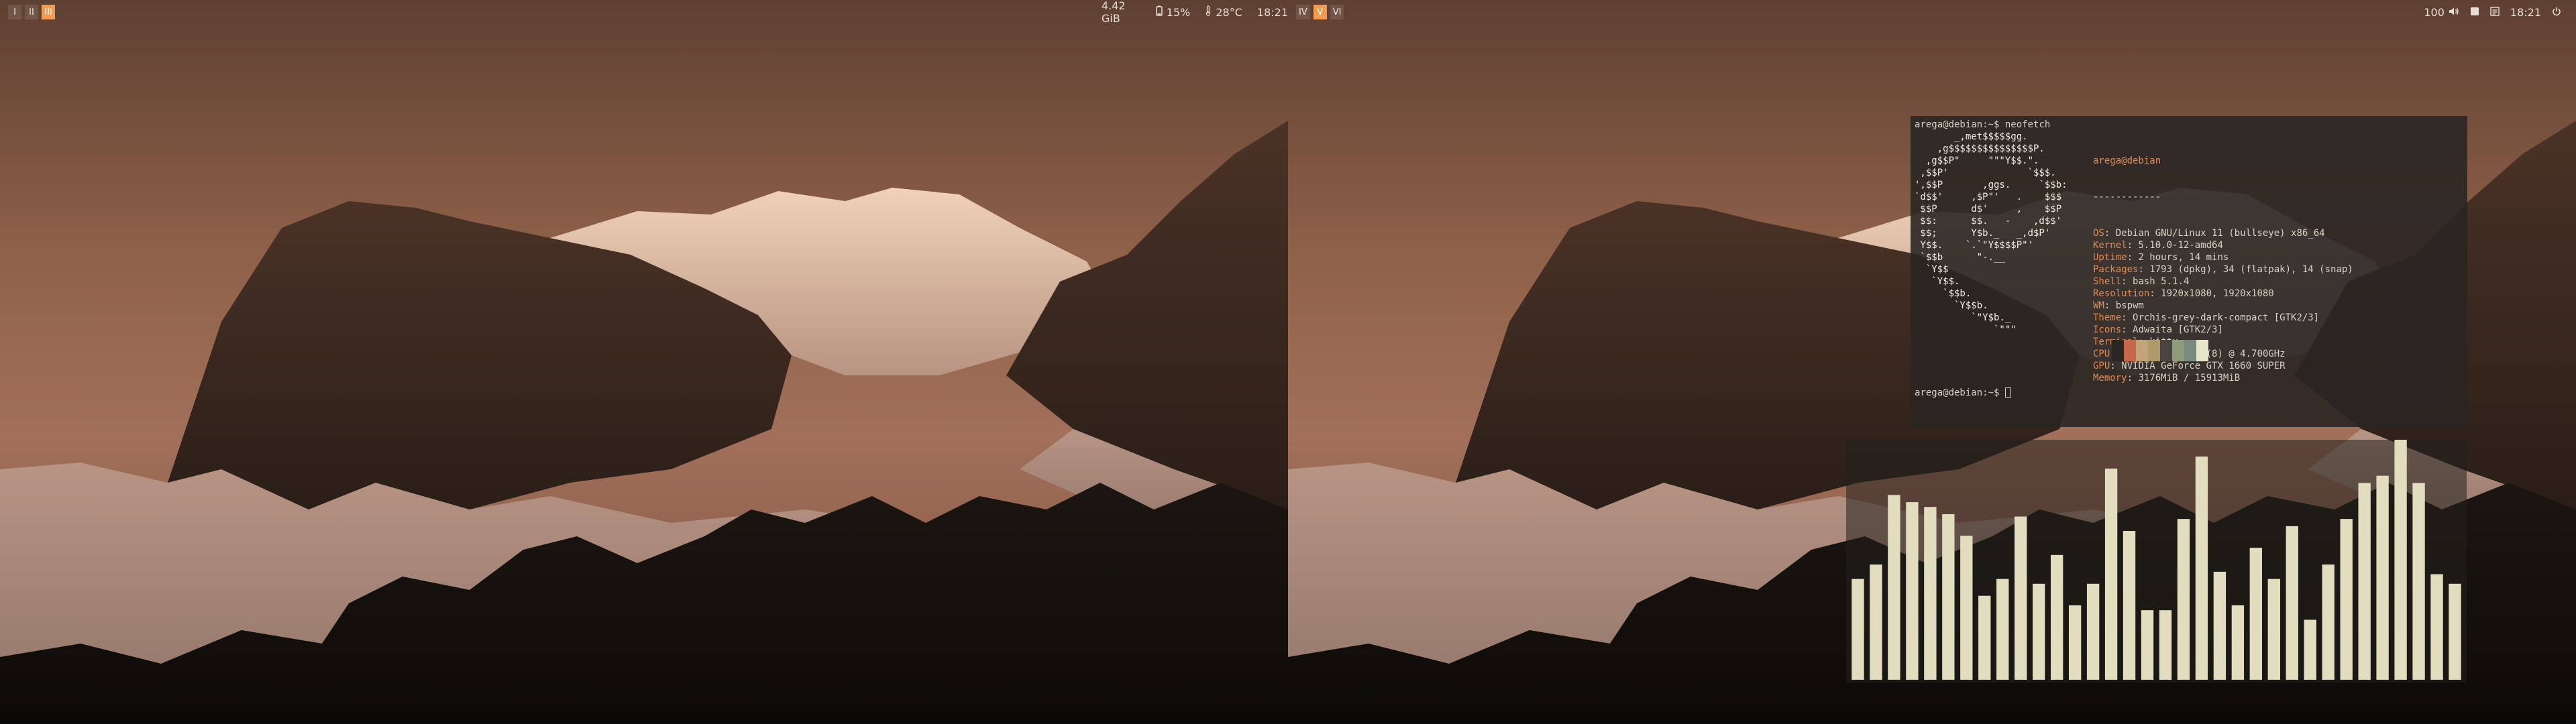 The height and width of the screenshot is (724, 2576). I want to click on info-row: Icons: Adwaita [GTK2/3], so click(2158, 329).